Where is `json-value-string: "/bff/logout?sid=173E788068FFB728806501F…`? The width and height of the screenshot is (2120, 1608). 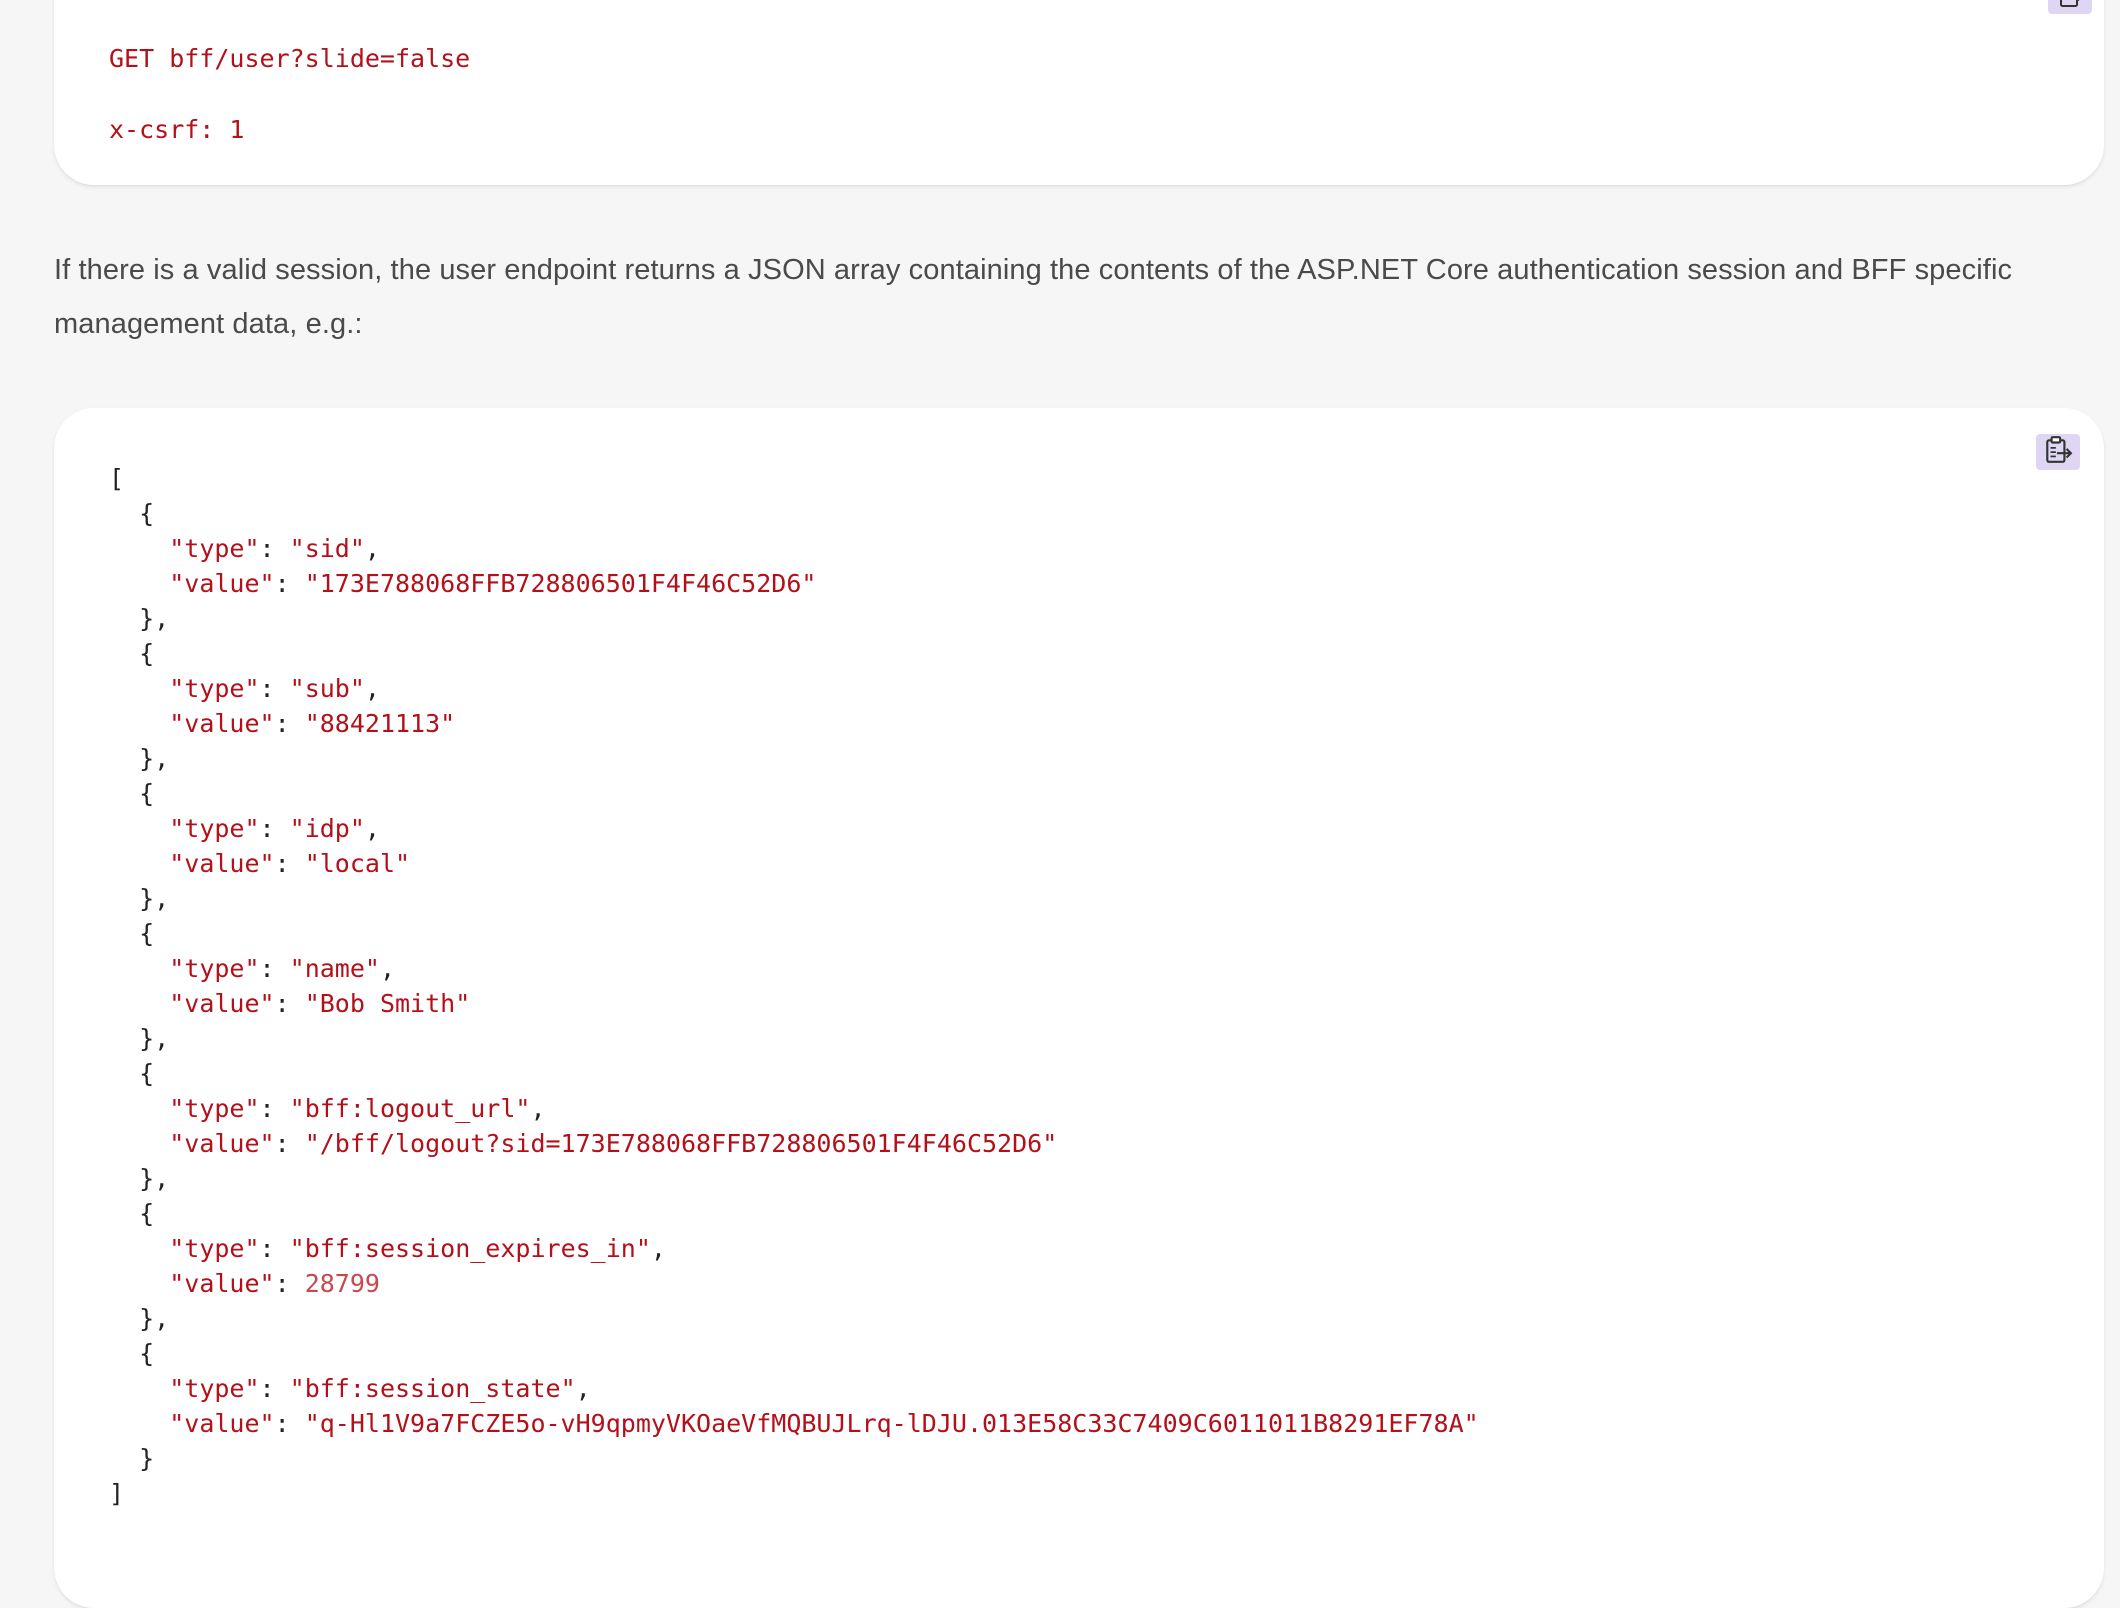 json-value-string: "/bff/logout?sid=173E788068FFB728806501F… is located at coordinates (681, 1143).